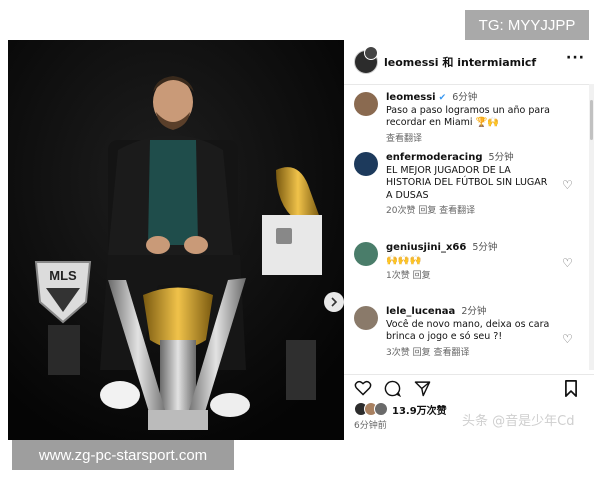 Image resolution: width=600 pixels, height=480 pixels. Describe the element at coordinates (471, 276) in the screenshot. I see `comment-meta: 1次赞 回复` at that location.